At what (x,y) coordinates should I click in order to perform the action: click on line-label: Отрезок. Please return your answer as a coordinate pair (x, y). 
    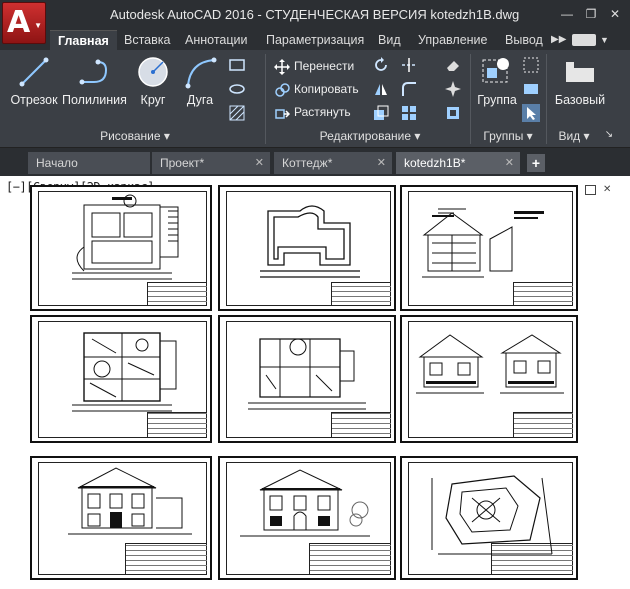
    Looking at the image, I should click on (34, 100).